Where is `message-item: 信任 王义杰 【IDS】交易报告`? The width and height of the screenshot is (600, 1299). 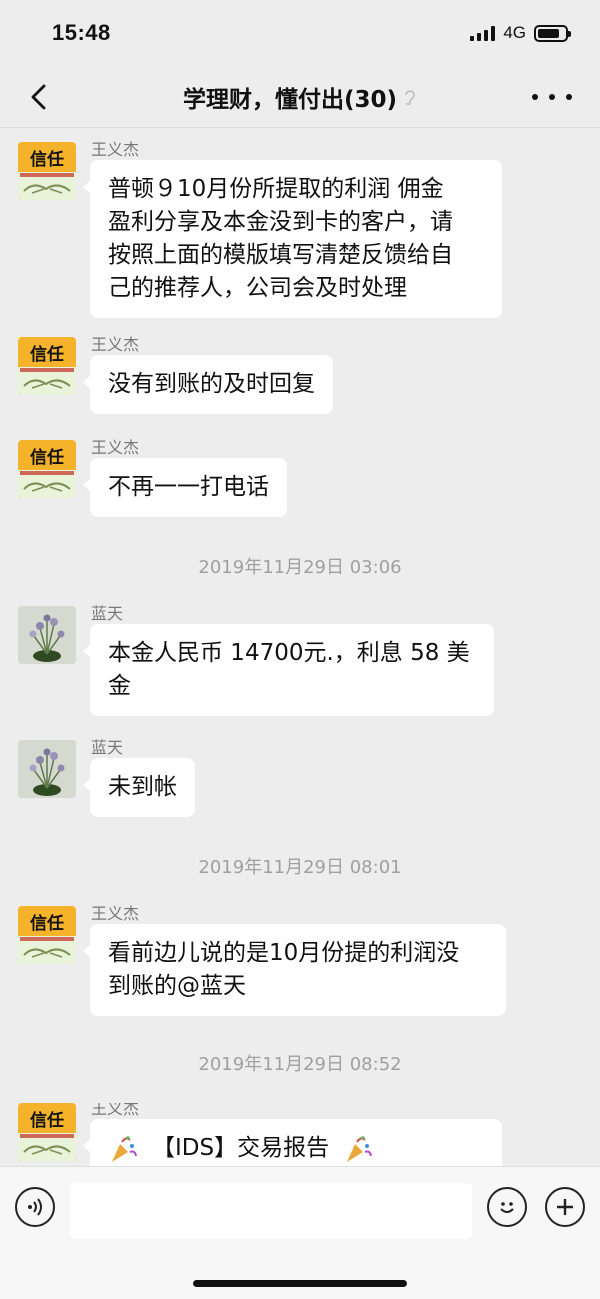
message-item: 信任 王义杰 【IDS】交易报告 is located at coordinates (298, 1134).